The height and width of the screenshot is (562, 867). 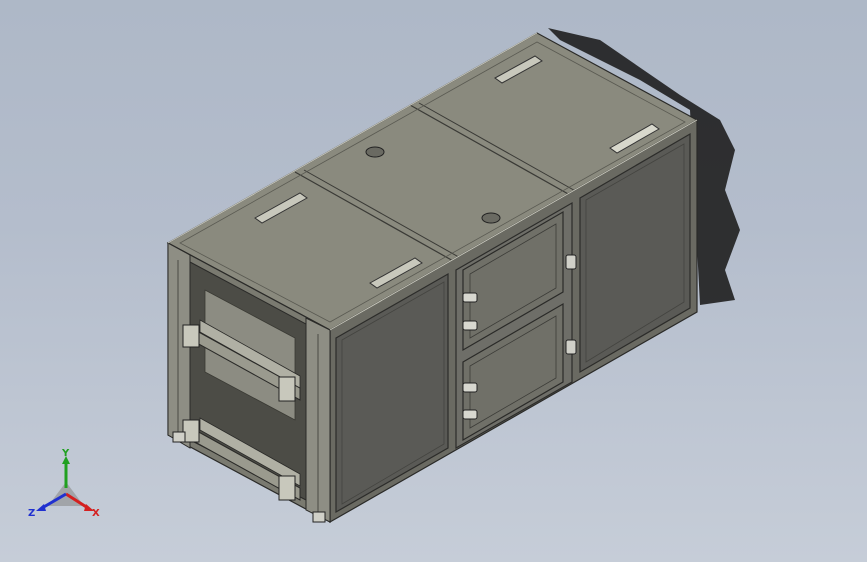 What do you see at coordinates (66, 486) in the screenshot?
I see `orientation-triad: Y X Z` at bounding box center [66, 486].